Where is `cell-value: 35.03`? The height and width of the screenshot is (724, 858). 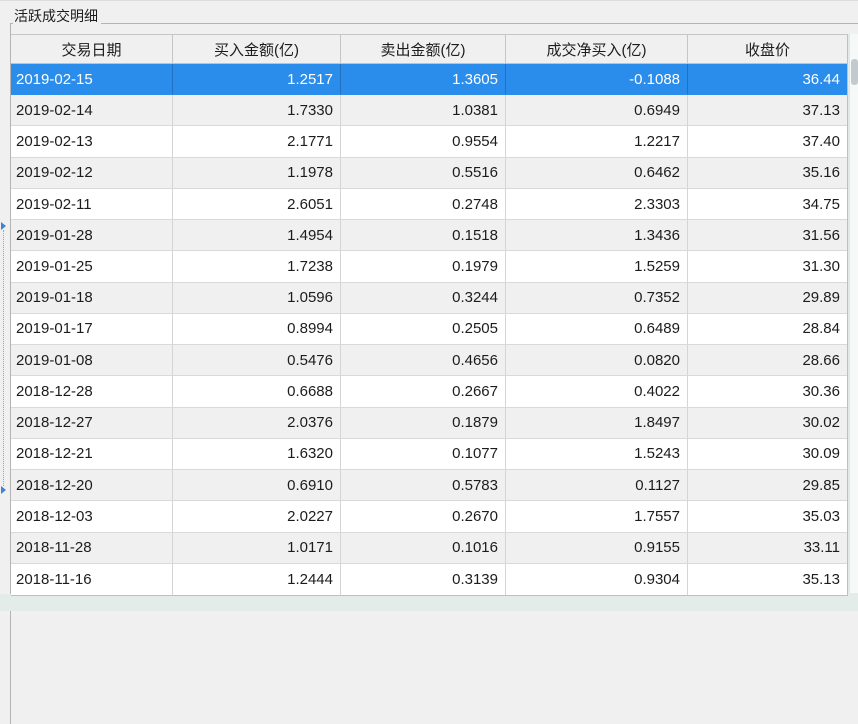
cell-value: 35.03 is located at coordinates (821, 516).